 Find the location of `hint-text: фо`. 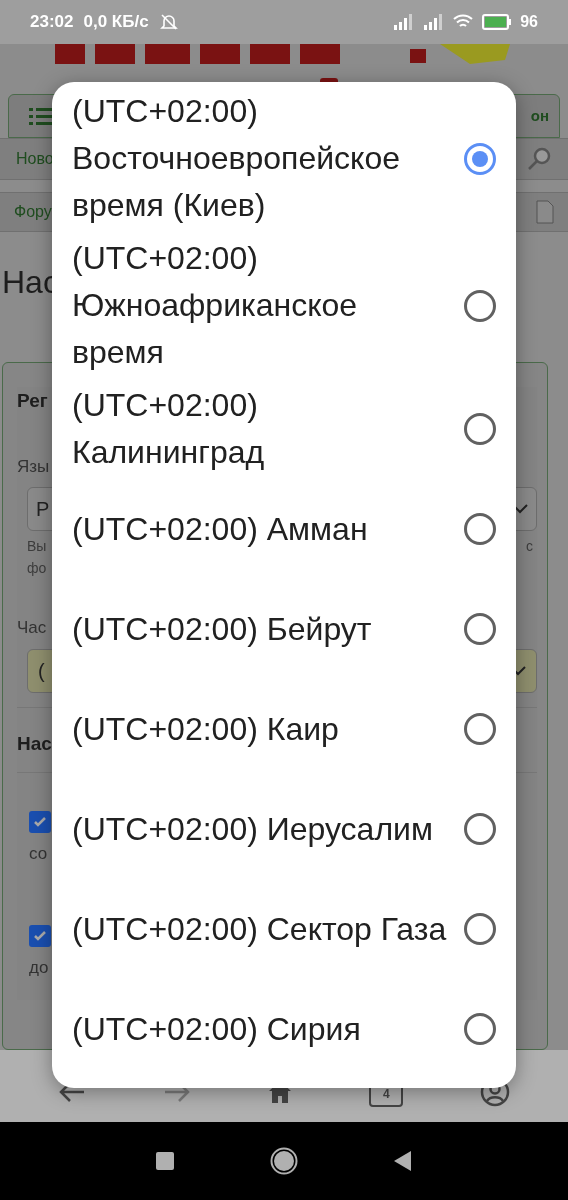

hint-text: фо is located at coordinates (37, 568).